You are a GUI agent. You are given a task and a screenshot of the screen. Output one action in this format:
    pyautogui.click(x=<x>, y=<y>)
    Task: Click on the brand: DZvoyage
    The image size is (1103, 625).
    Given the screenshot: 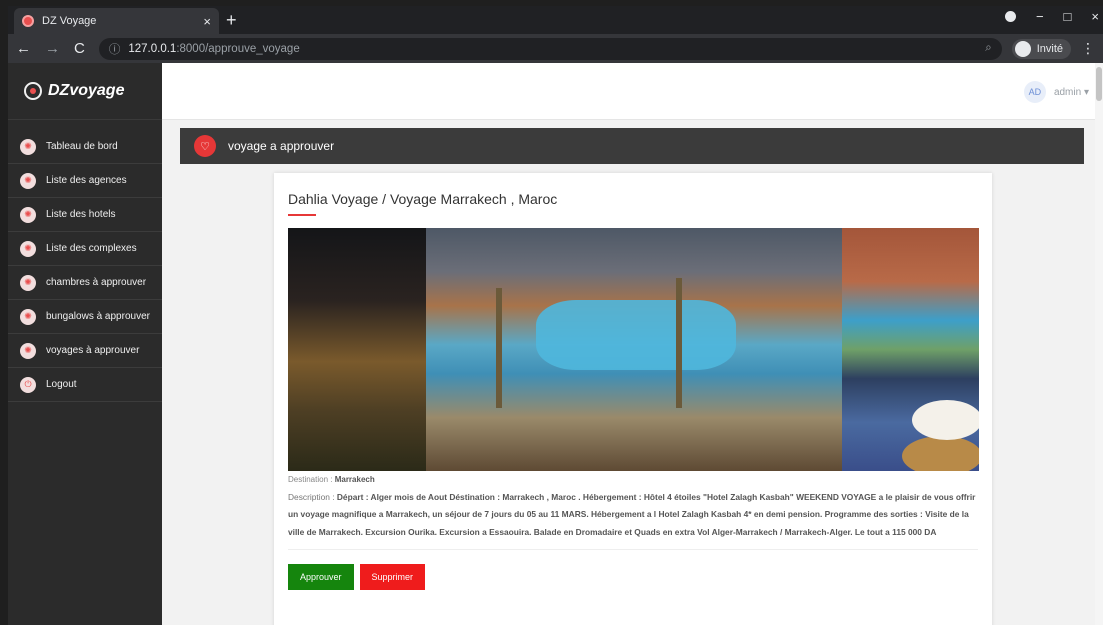 What is the action you would take?
    pyautogui.click(x=85, y=91)
    